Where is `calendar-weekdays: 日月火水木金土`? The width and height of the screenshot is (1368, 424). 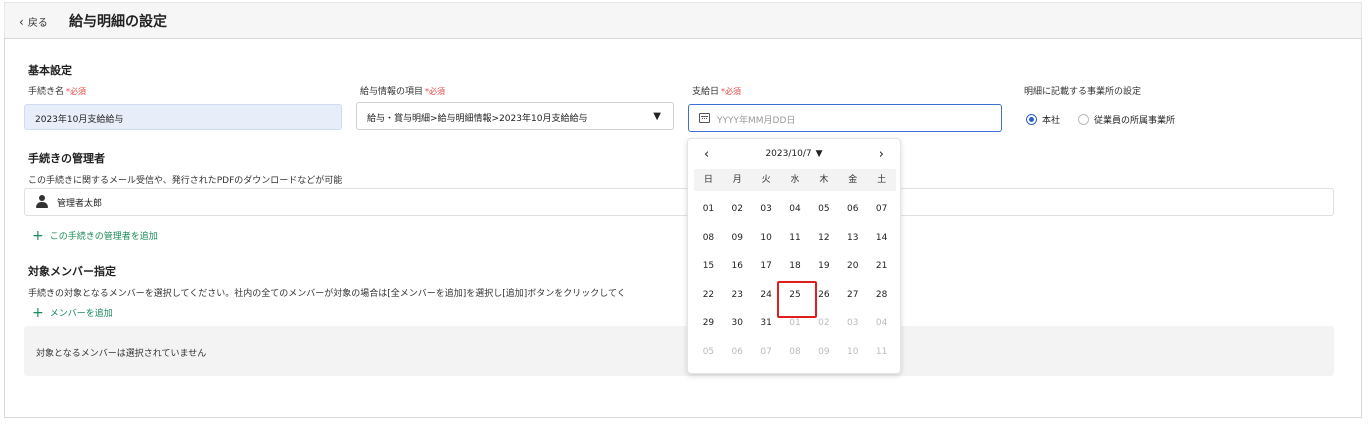
calendar-weekdays: 日月火水木金土 is located at coordinates (795, 180).